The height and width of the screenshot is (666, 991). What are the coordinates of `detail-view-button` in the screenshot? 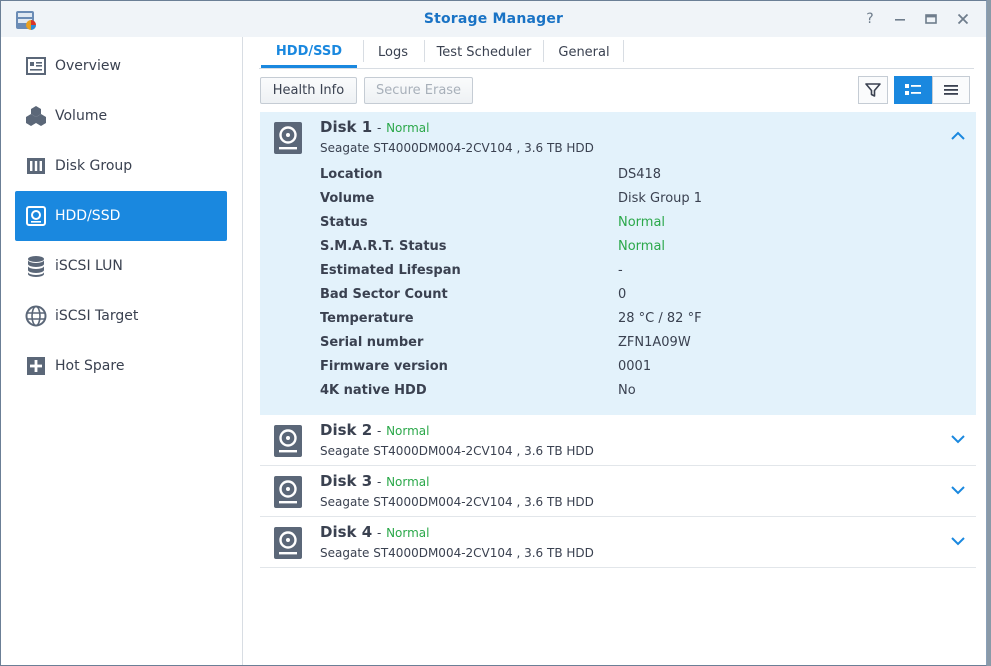 It's located at (913, 90).